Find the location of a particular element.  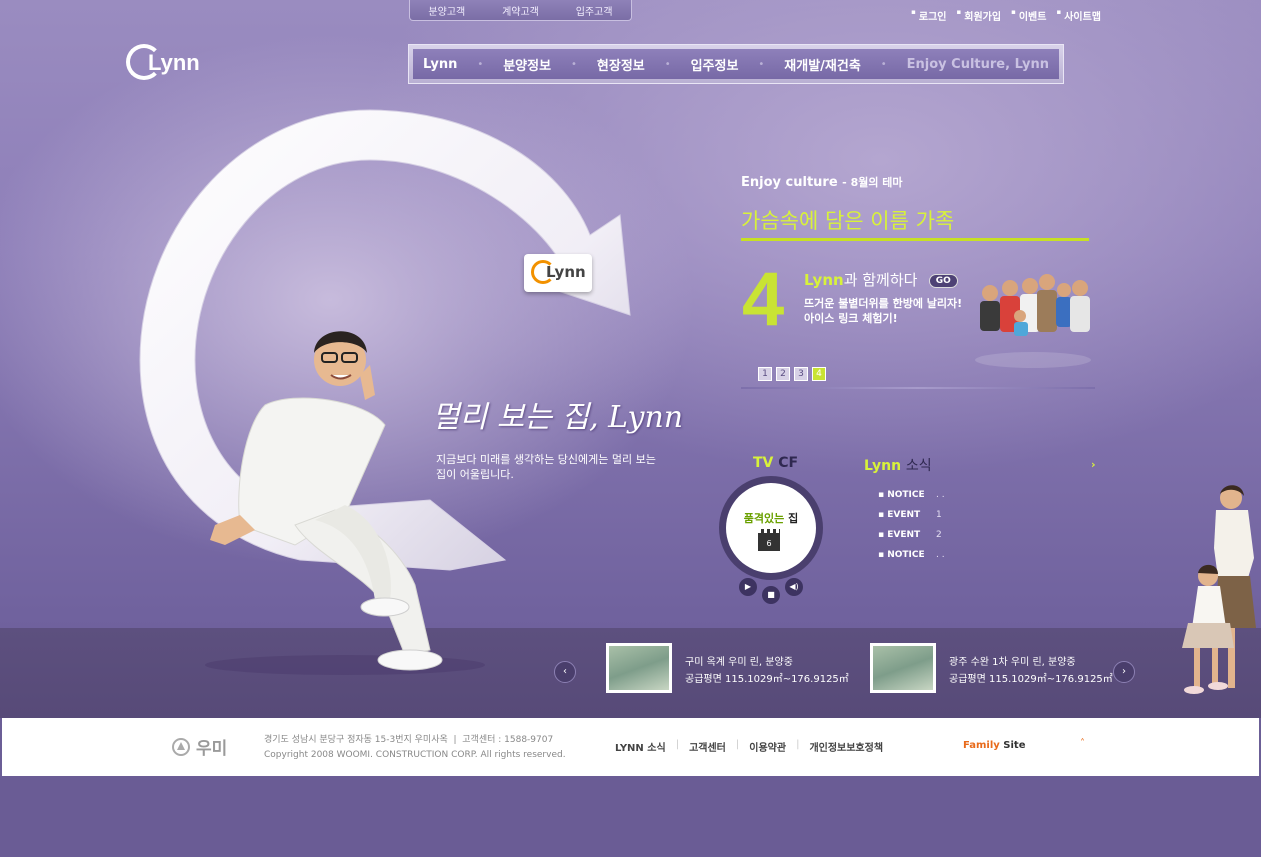

tv-cf-caption-b: 집 is located at coordinates (793, 518).